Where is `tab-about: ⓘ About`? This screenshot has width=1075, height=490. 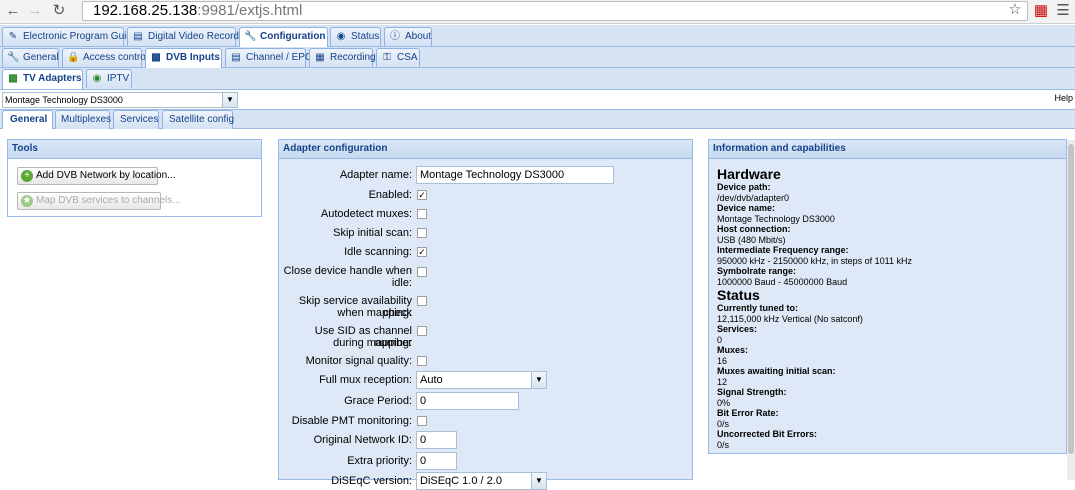
tab-about: ⓘ About is located at coordinates (408, 36).